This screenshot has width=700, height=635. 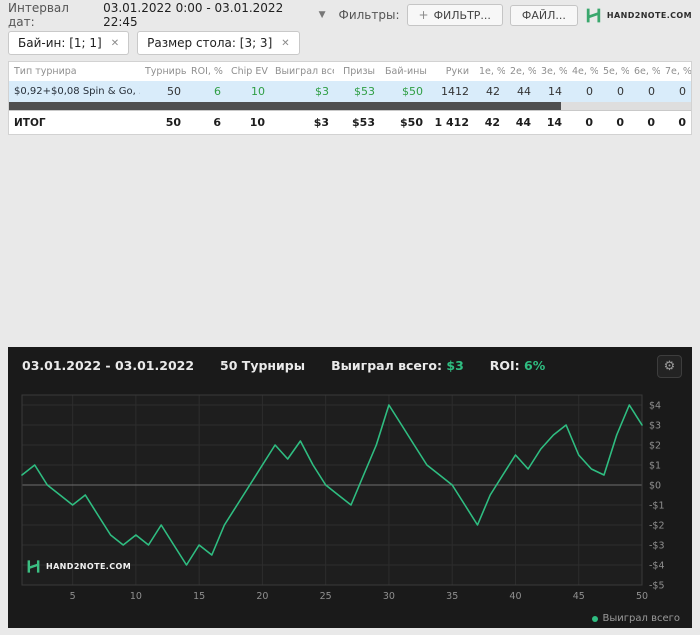 I want to click on total-cell: $53, so click(x=357, y=122).